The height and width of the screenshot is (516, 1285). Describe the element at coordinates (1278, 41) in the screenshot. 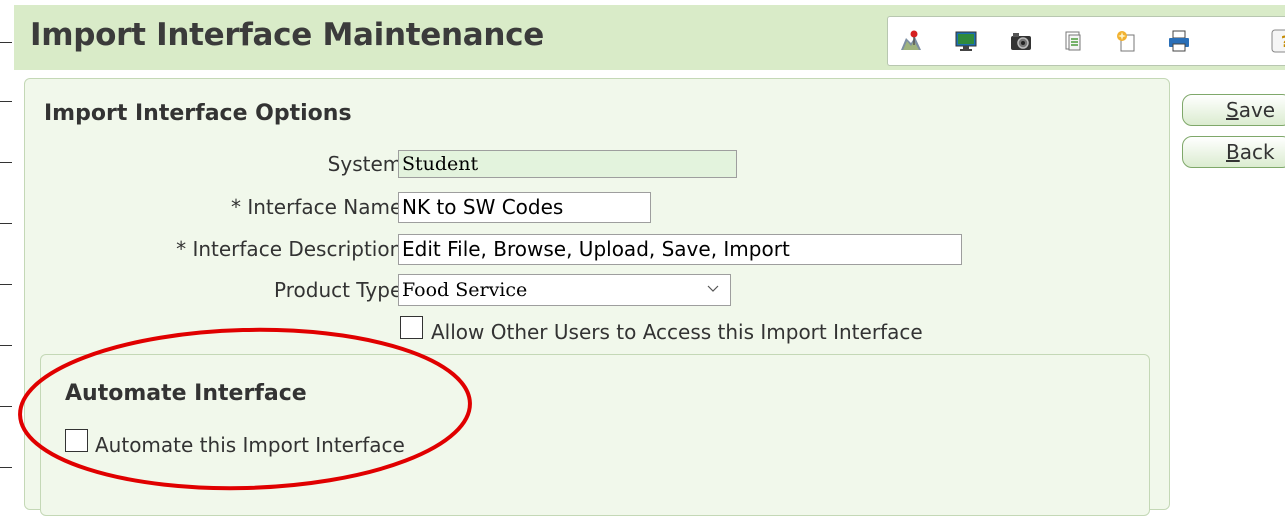

I see `help-icon: ?` at that location.